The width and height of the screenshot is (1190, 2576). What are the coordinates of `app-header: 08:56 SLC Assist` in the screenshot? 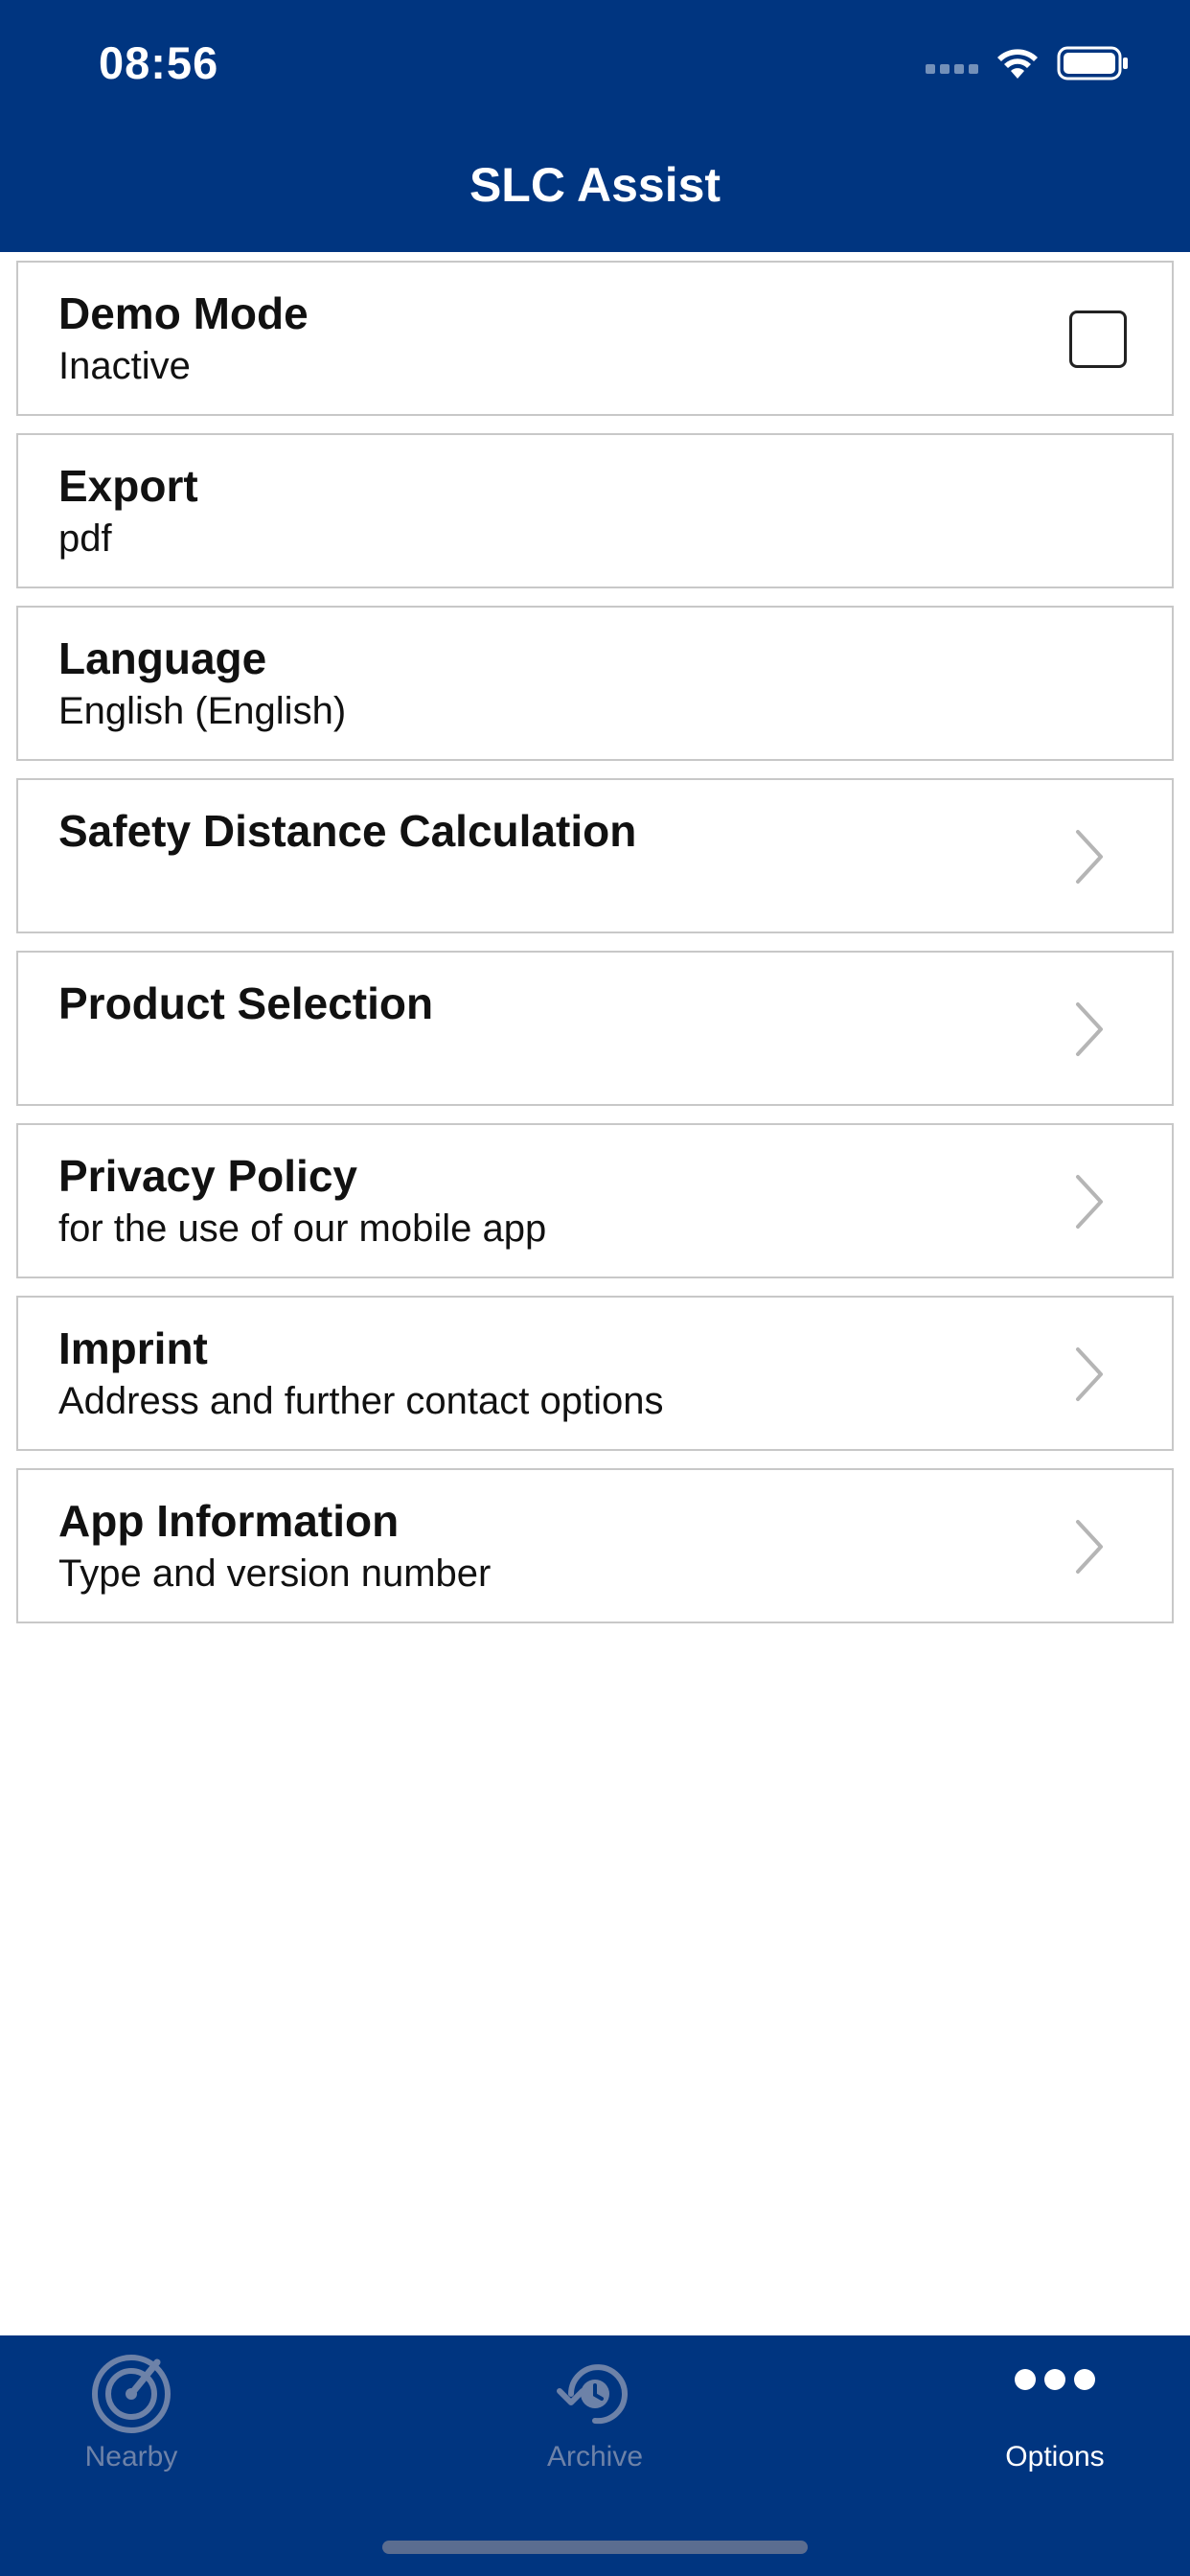 It's located at (595, 126).